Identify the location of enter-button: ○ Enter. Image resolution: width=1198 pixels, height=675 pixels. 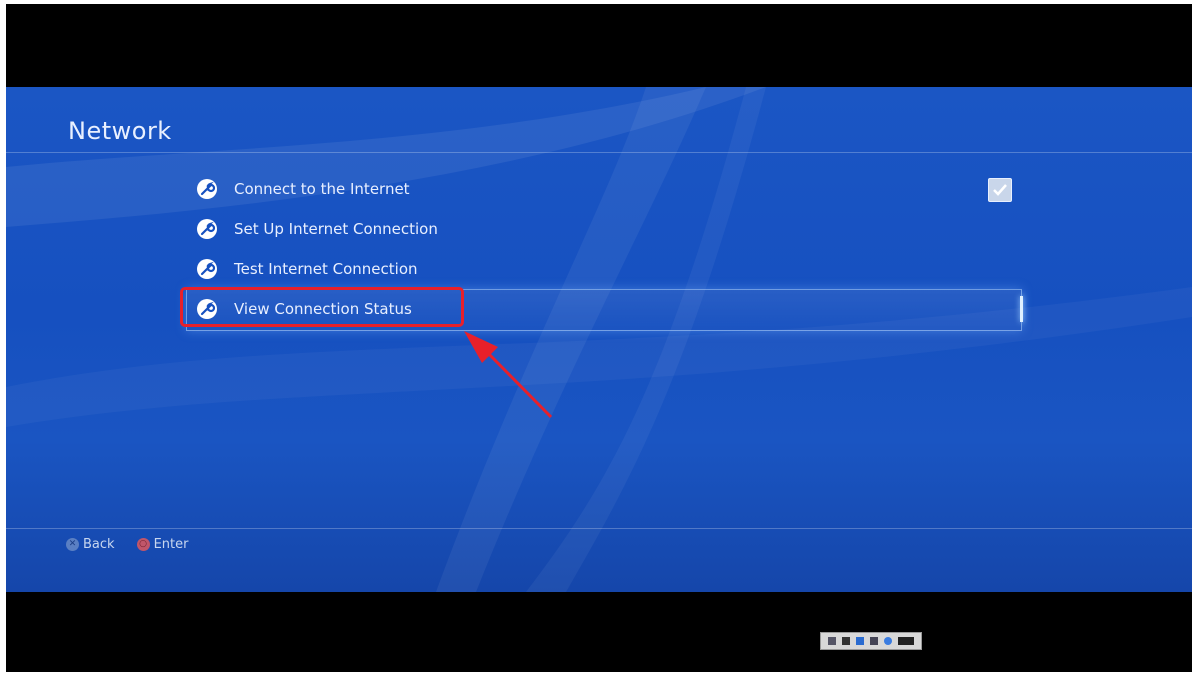
(162, 544).